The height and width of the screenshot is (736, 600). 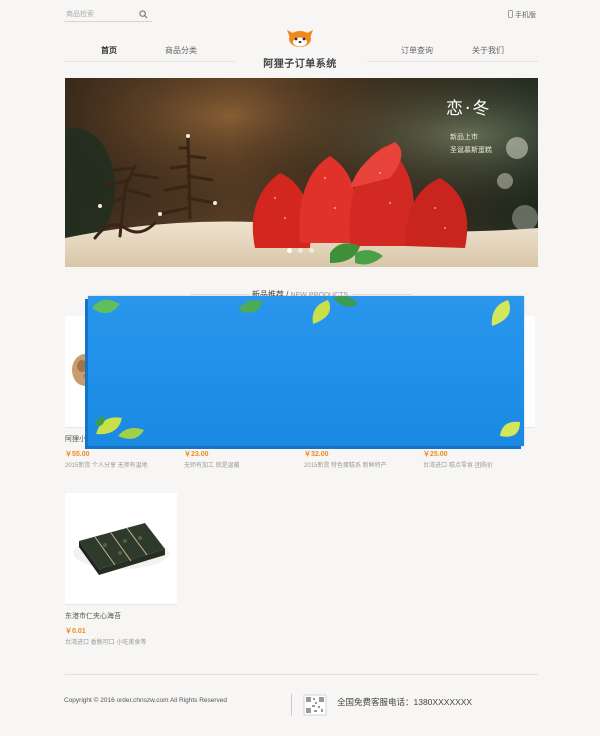 What do you see at coordinates (301, 674) in the screenshot?
I see `footer-divider-line` at bounding box center [301, 674].